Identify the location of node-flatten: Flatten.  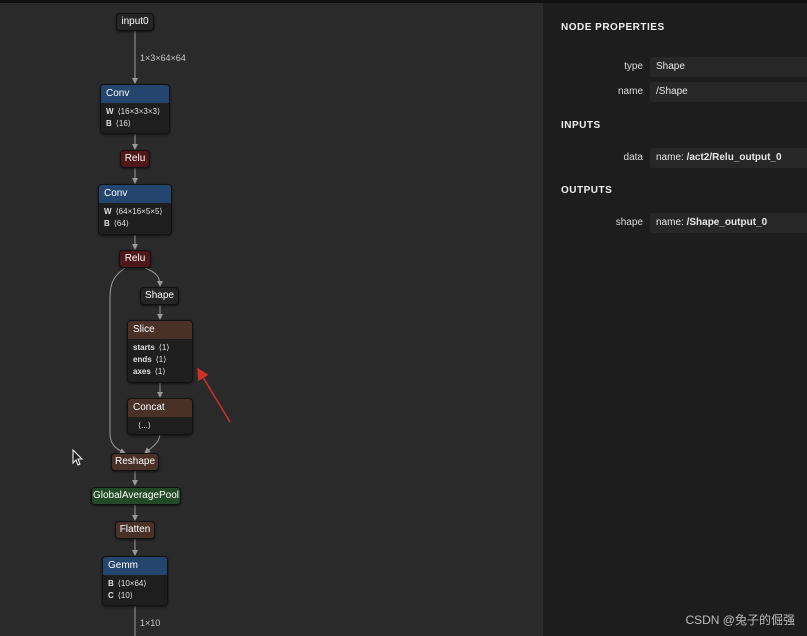
(135, 530).